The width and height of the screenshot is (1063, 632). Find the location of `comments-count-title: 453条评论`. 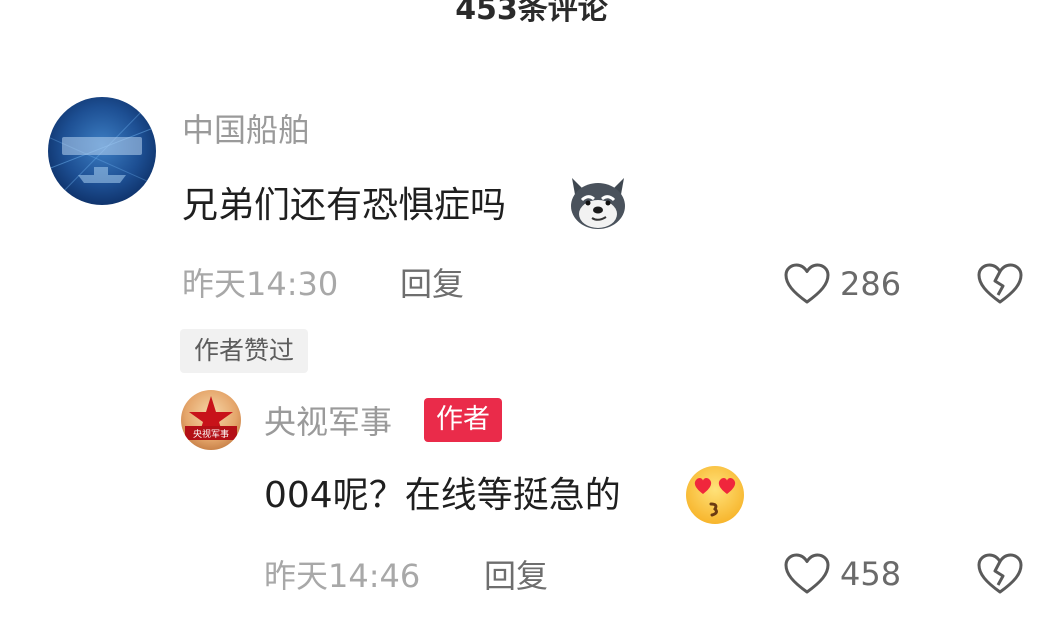

comments-count-title: 453条评论 is located at coordinates (531, 13).